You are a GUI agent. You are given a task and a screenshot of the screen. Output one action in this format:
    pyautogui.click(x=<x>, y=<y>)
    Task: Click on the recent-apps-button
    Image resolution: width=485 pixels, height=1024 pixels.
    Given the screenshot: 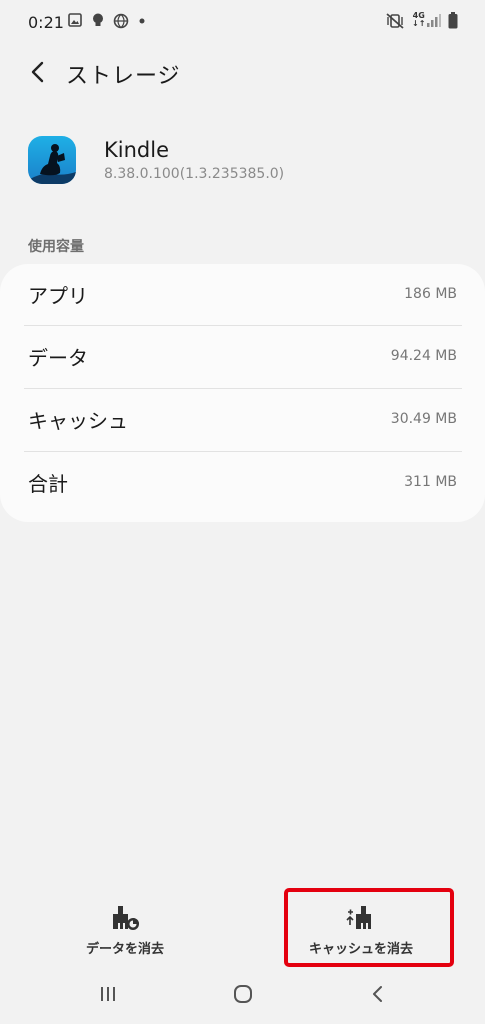 What is the action you would take?
    pyautogui.click(x=108, y=997)
    